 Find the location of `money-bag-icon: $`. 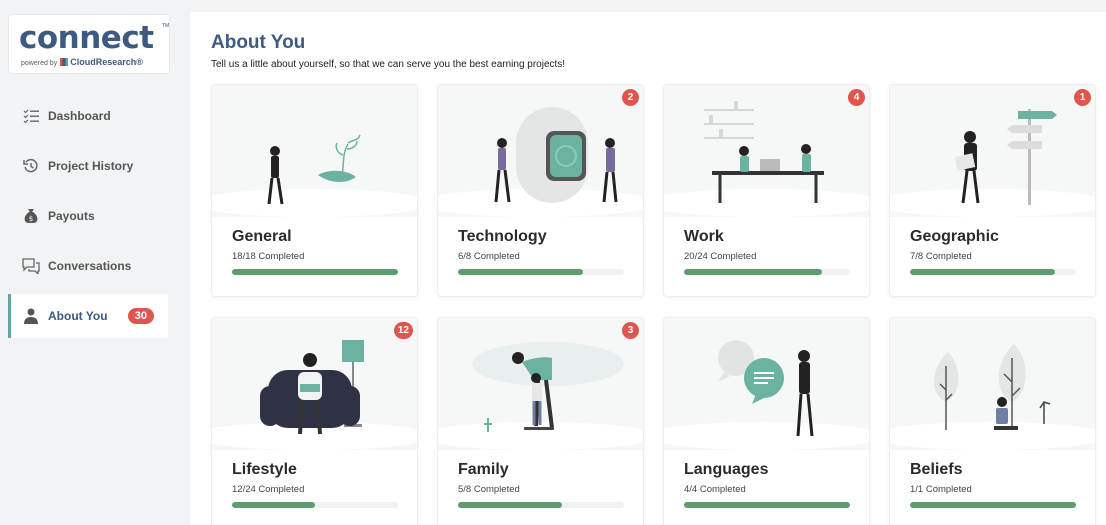

money-bag-icon: $ is located at coordinates (31, 216).